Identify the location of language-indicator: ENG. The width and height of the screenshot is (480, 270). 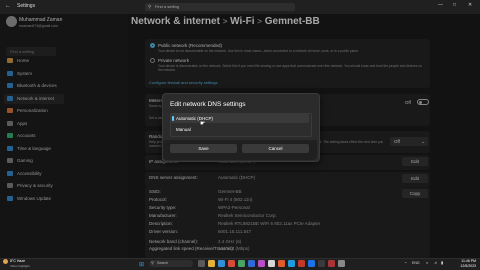
(416, 263).